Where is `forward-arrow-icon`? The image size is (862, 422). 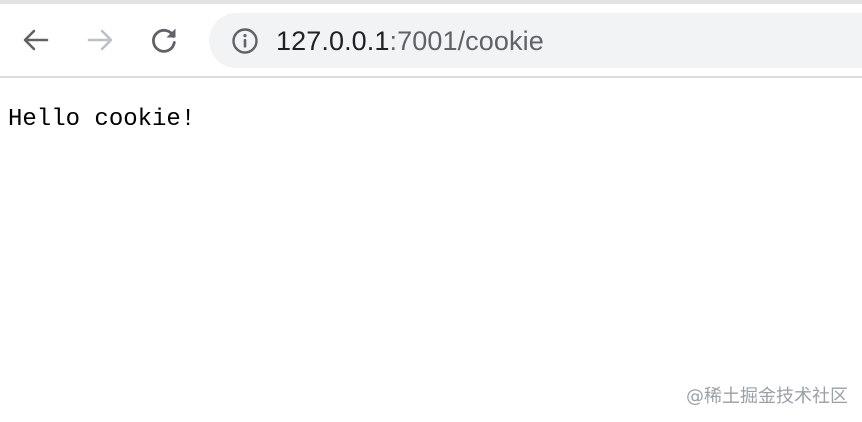
forward-arrow-icon is located at coordinates (100, 40).